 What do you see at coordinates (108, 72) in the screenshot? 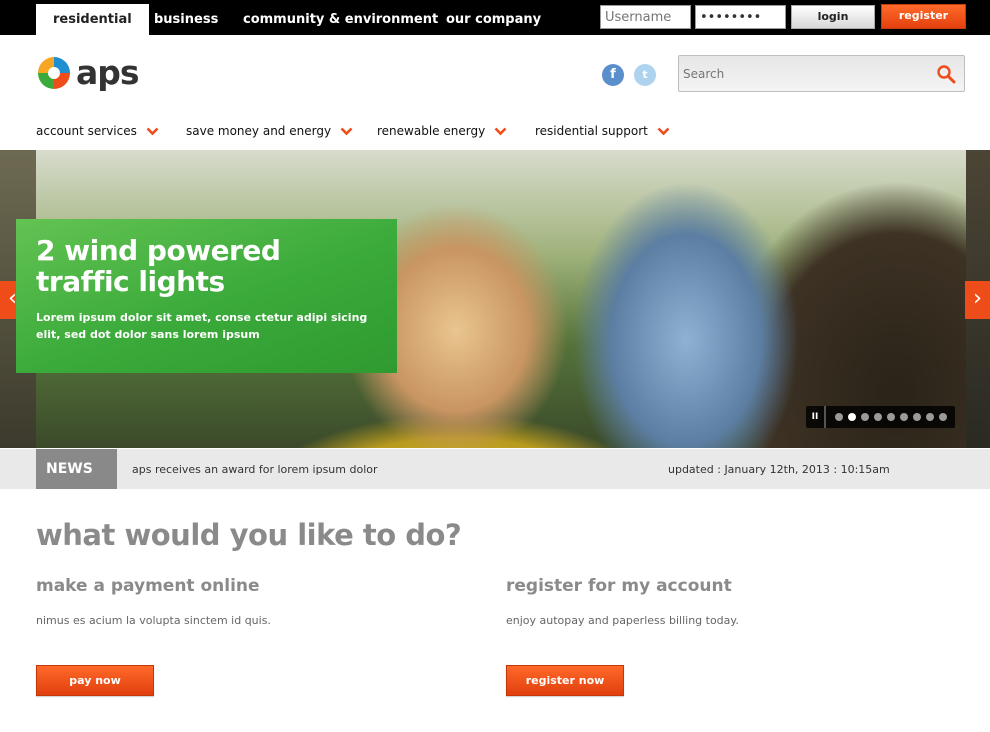
I see `logo-text: aps` at bounding box center [108, 72].